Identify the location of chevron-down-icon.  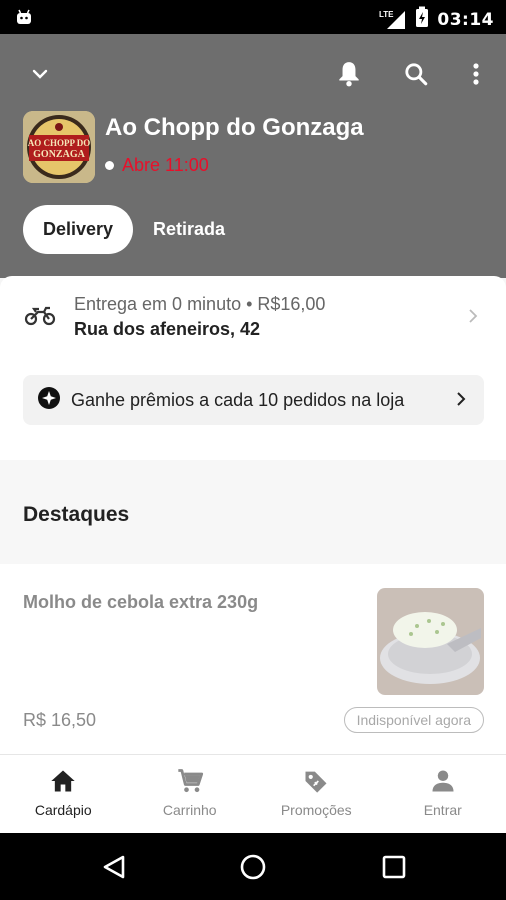
(40, 74).